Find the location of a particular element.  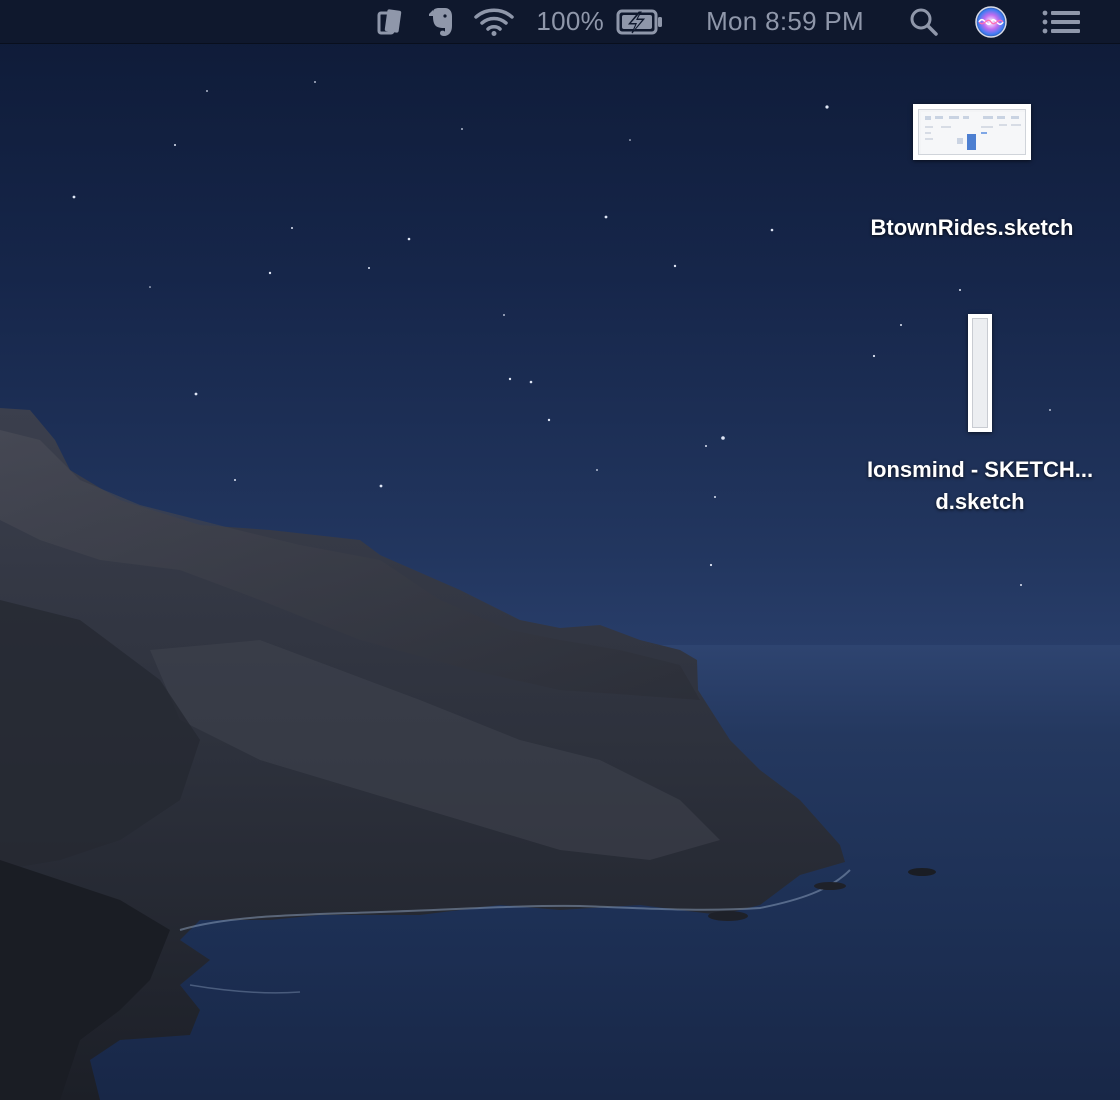

desktop-file-ionsmind: Ionsmind - SKETCH...d.sketch is located at coordinates (980, 416).